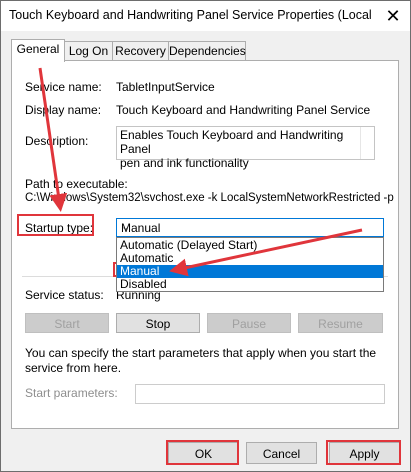  Describe the element at coordinates (249, 323) in the screenshot. I see `pause-button: Pause` at that location.